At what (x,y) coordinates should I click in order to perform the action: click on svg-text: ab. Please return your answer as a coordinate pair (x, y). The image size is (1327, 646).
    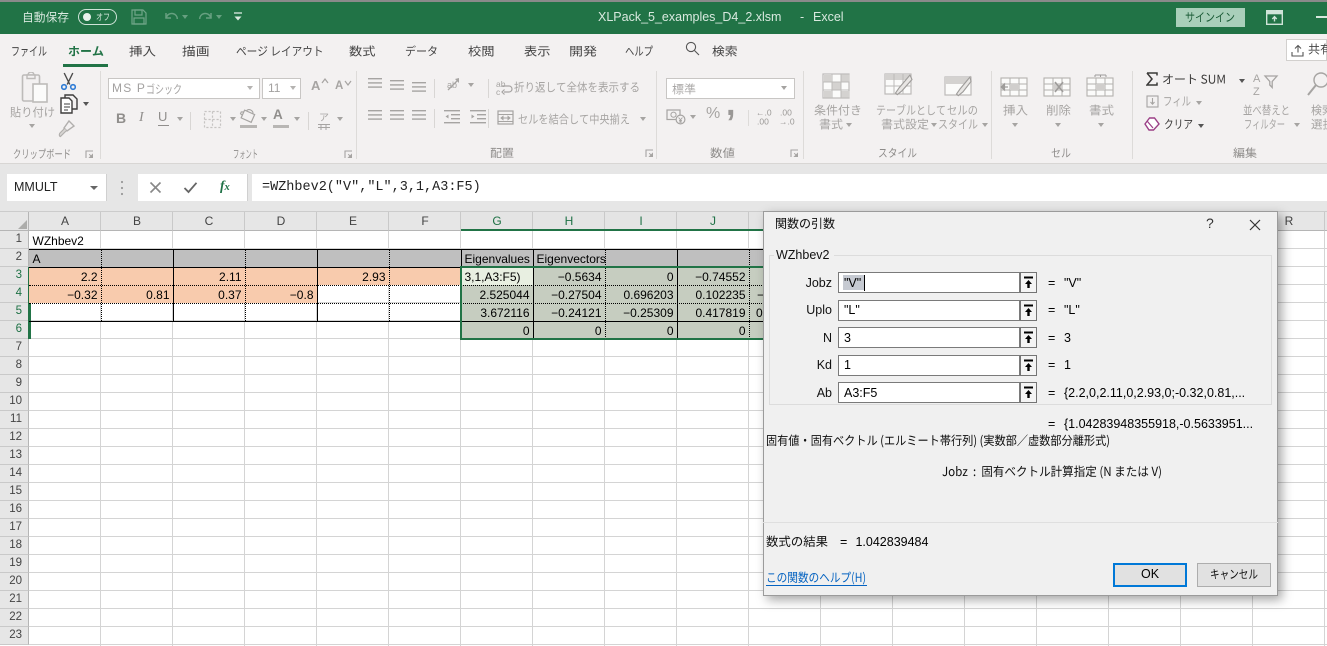
    Looking at the image, I should click on (452, 85).